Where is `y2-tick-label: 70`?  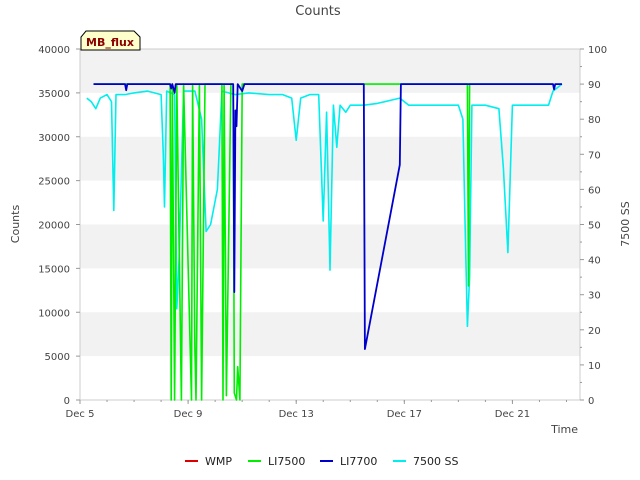 y2-tick-label: 70 is located at coordinates (594, 155).